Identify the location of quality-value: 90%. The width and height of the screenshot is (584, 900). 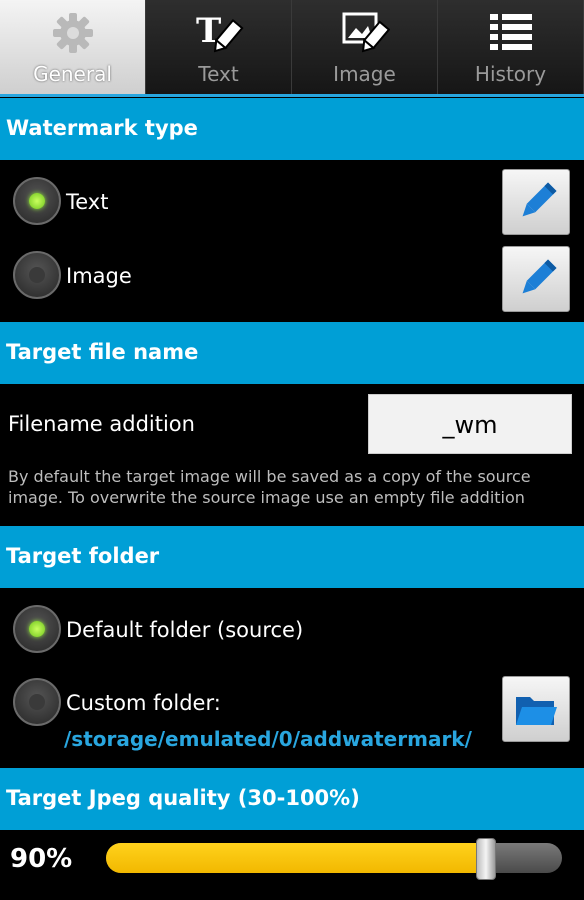
(41, 859).